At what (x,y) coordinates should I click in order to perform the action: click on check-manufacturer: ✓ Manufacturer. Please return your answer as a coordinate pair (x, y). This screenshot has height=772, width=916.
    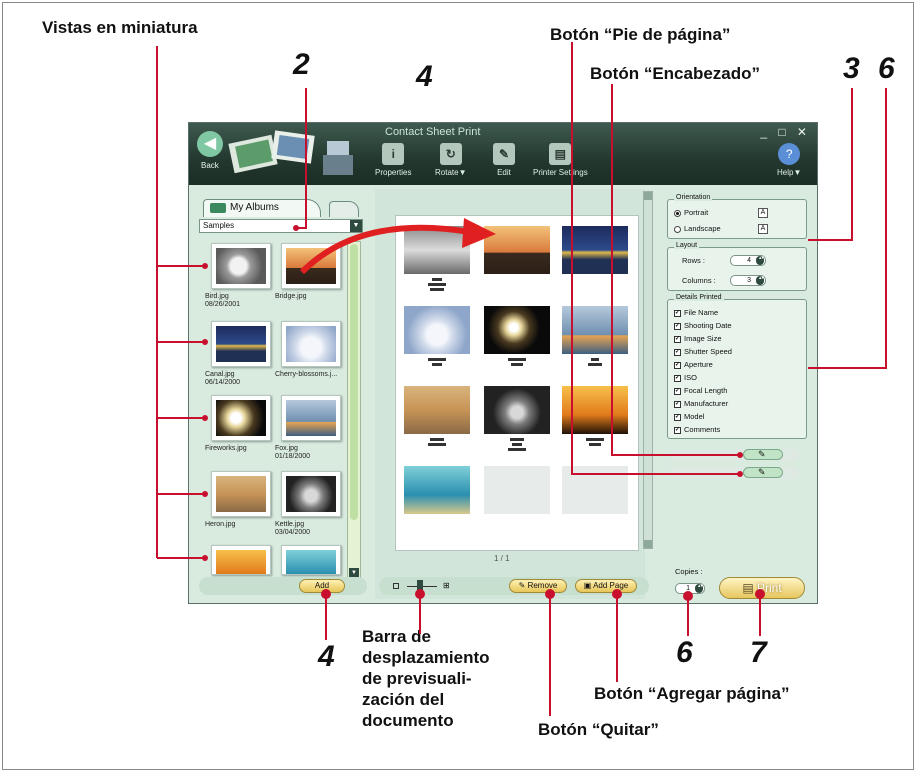
    Looking at the image, I should click on (701, 403).